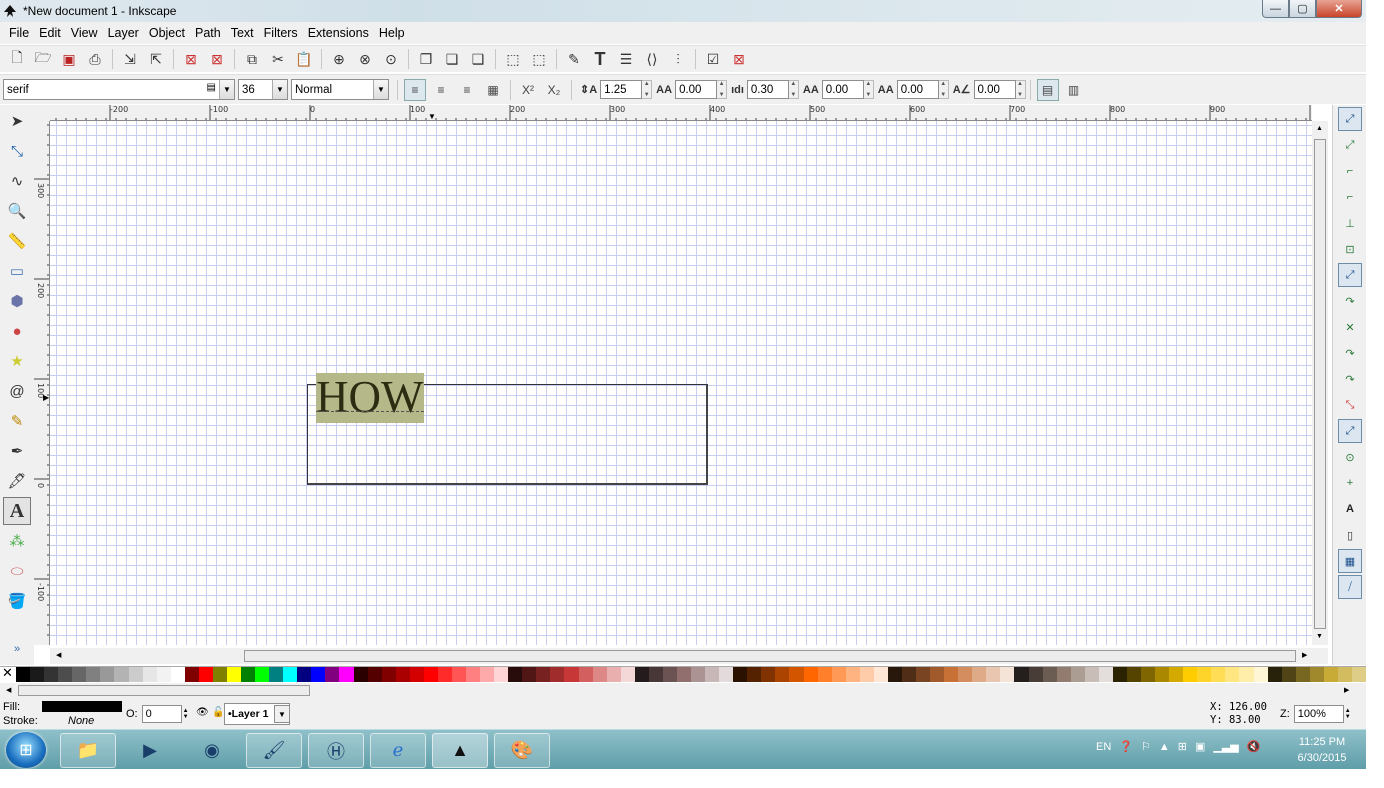 The width and height of the screenshot is (1384, 788). I want to click on print-icon: ⎙, so click(95, 59).